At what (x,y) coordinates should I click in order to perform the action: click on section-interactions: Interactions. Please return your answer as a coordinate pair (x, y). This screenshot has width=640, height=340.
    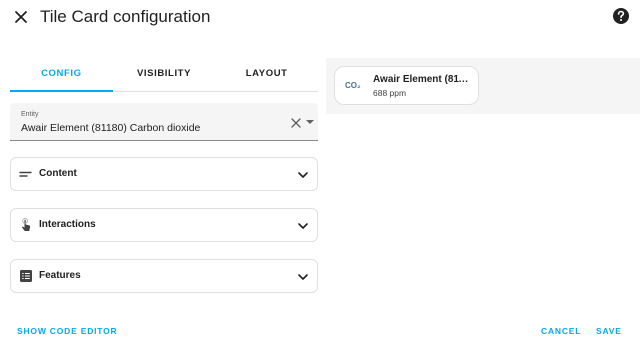
    Looking at the image, I should click on (164, 225).